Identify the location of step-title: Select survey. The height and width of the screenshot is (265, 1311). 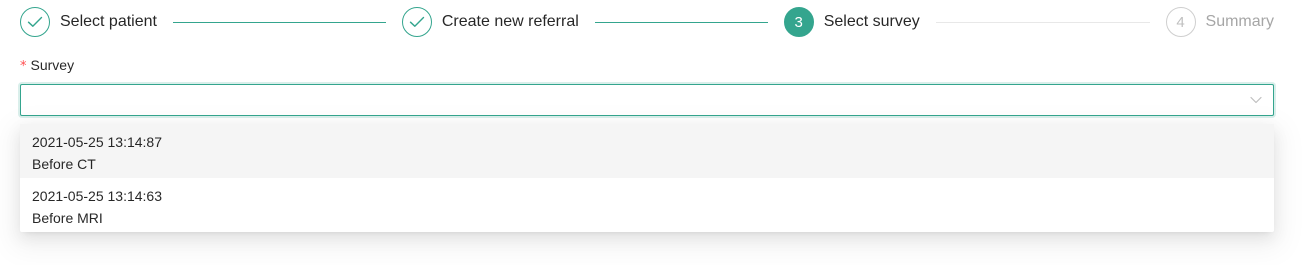
(871, 21).